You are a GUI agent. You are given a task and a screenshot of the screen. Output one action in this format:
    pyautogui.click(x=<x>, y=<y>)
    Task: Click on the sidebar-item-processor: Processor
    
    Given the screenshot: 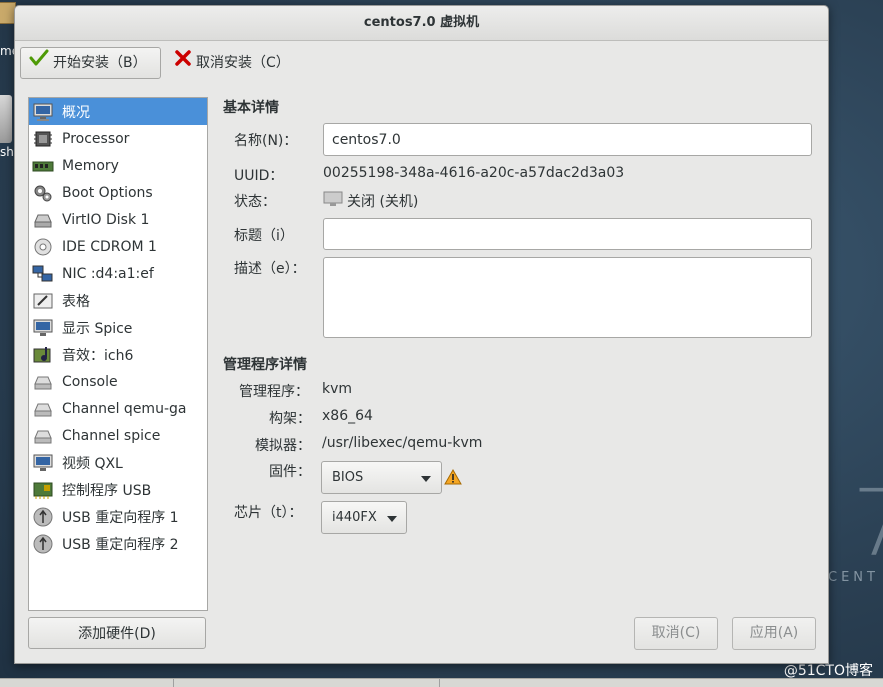 What is the action you would take?
    pyautogui.click(x=118, y=138)
    